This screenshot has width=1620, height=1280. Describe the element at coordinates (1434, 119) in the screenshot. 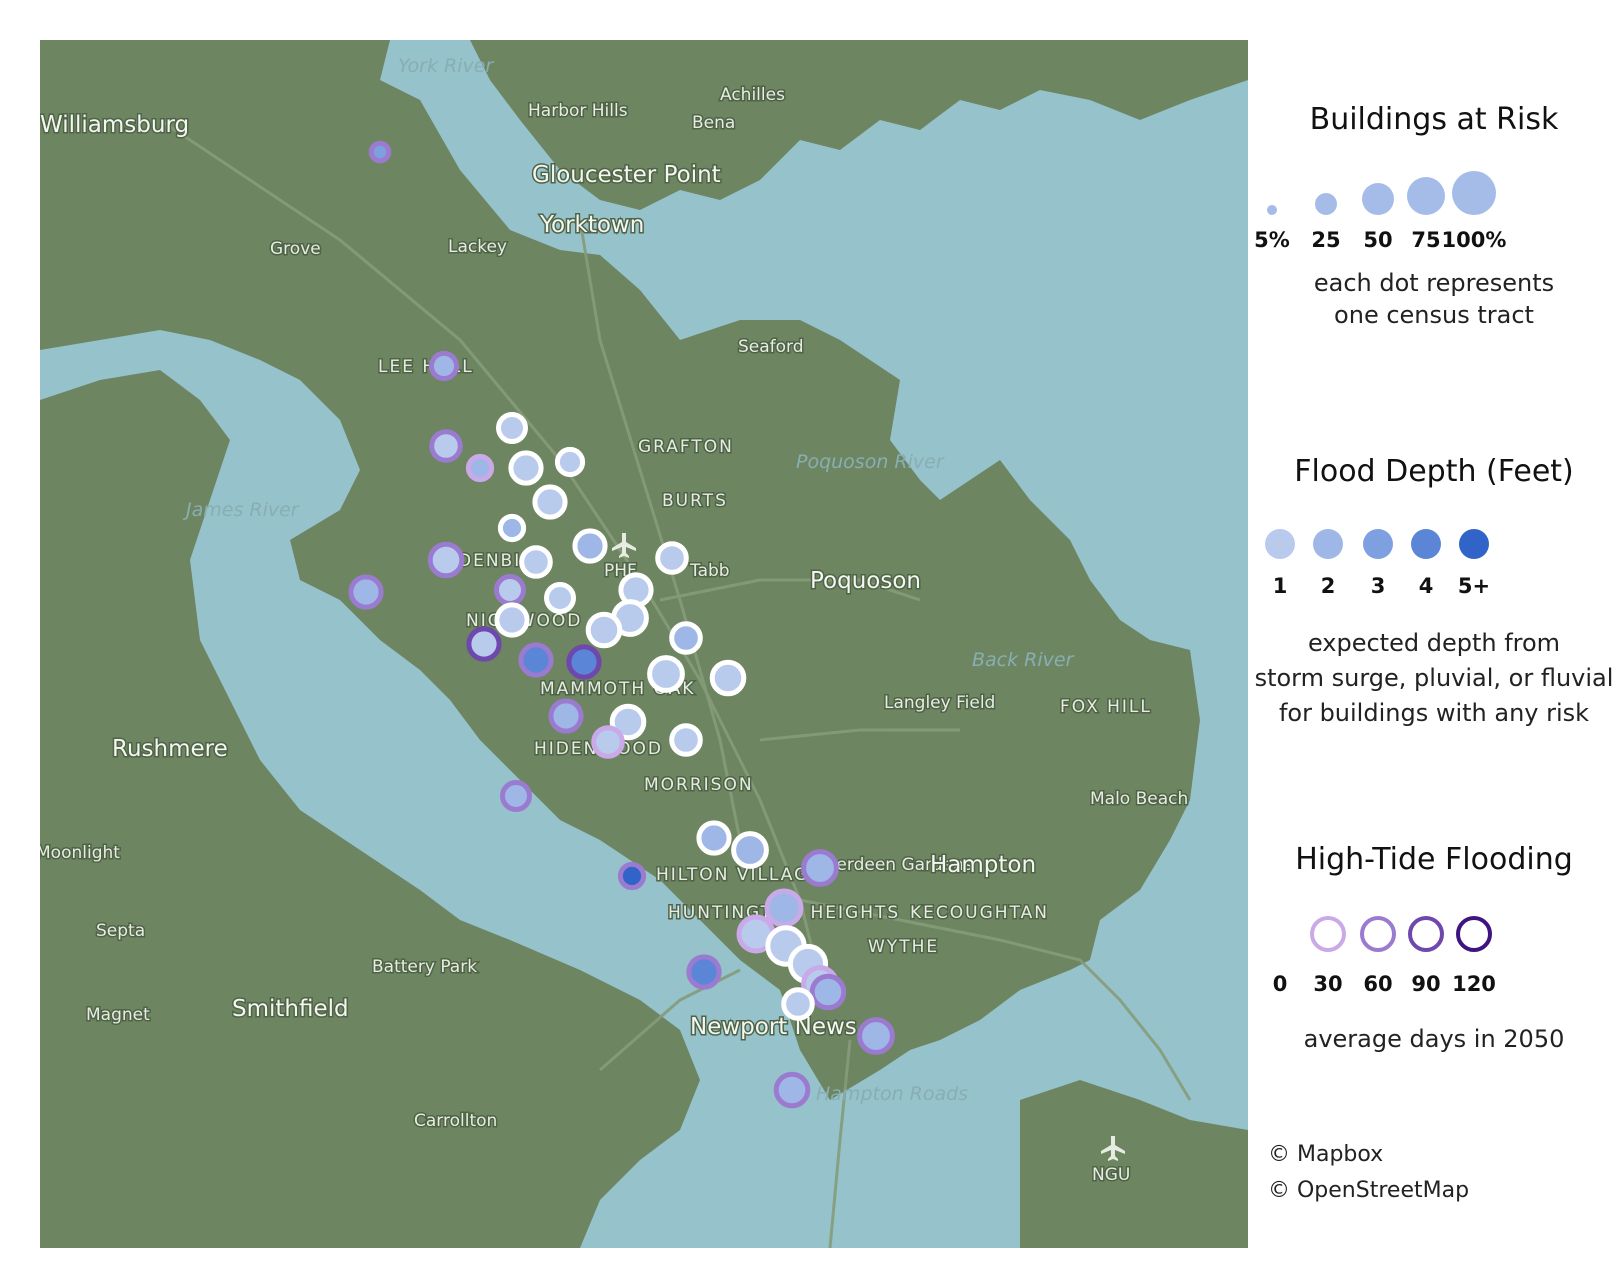

I see `legend-buildings-title: Buildings at Risk` at that location.